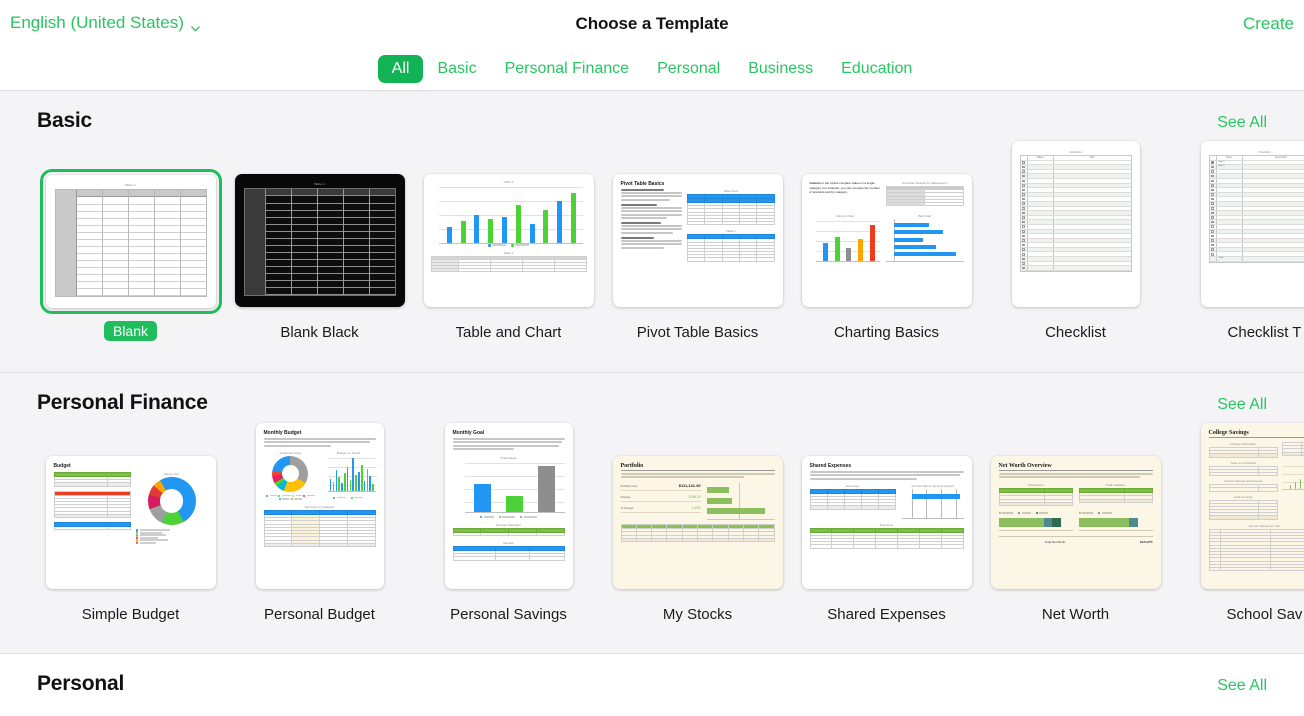  I want to click on template-thumbnail-simple-budget: Budget Money Out, so click(130, 522).